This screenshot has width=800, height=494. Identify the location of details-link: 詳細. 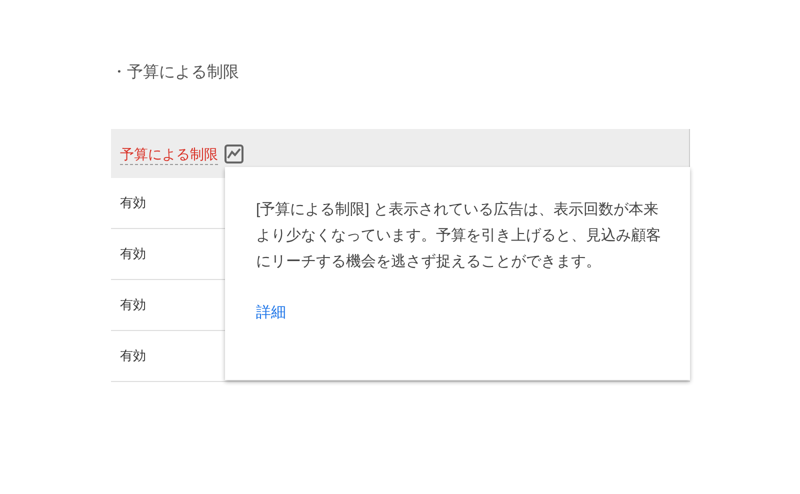
(271, 313).